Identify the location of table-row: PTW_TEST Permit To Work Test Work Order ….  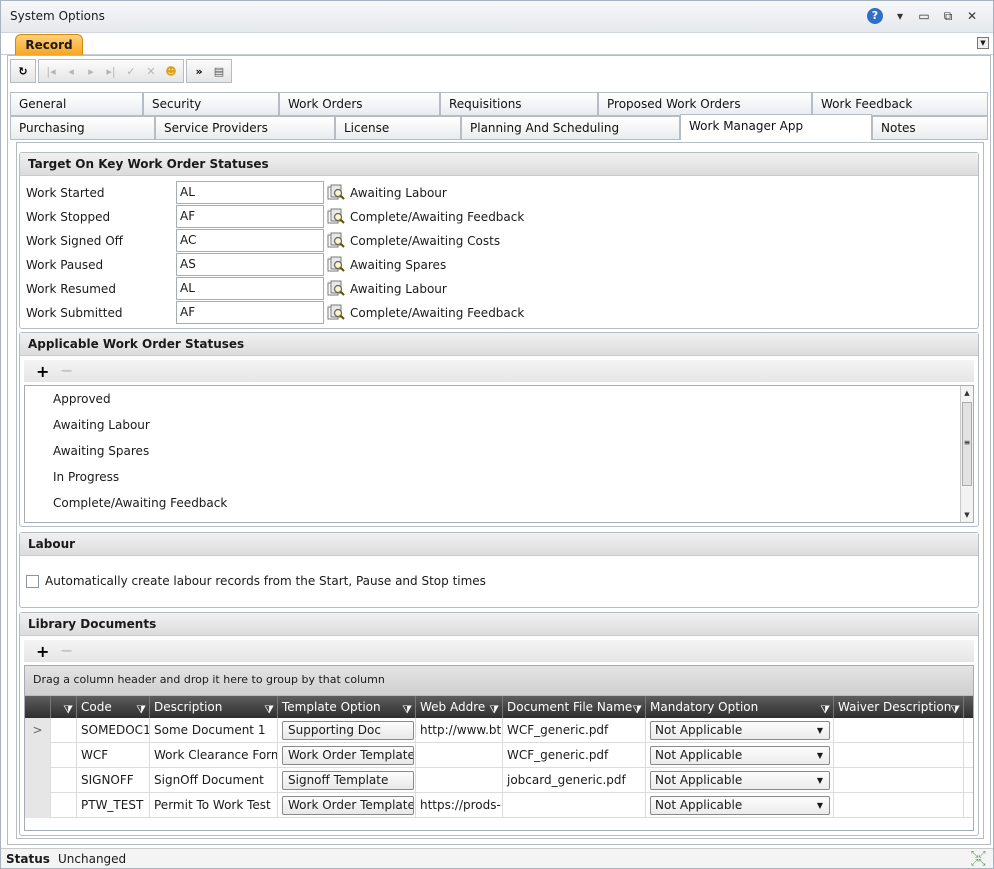
(499, 805).